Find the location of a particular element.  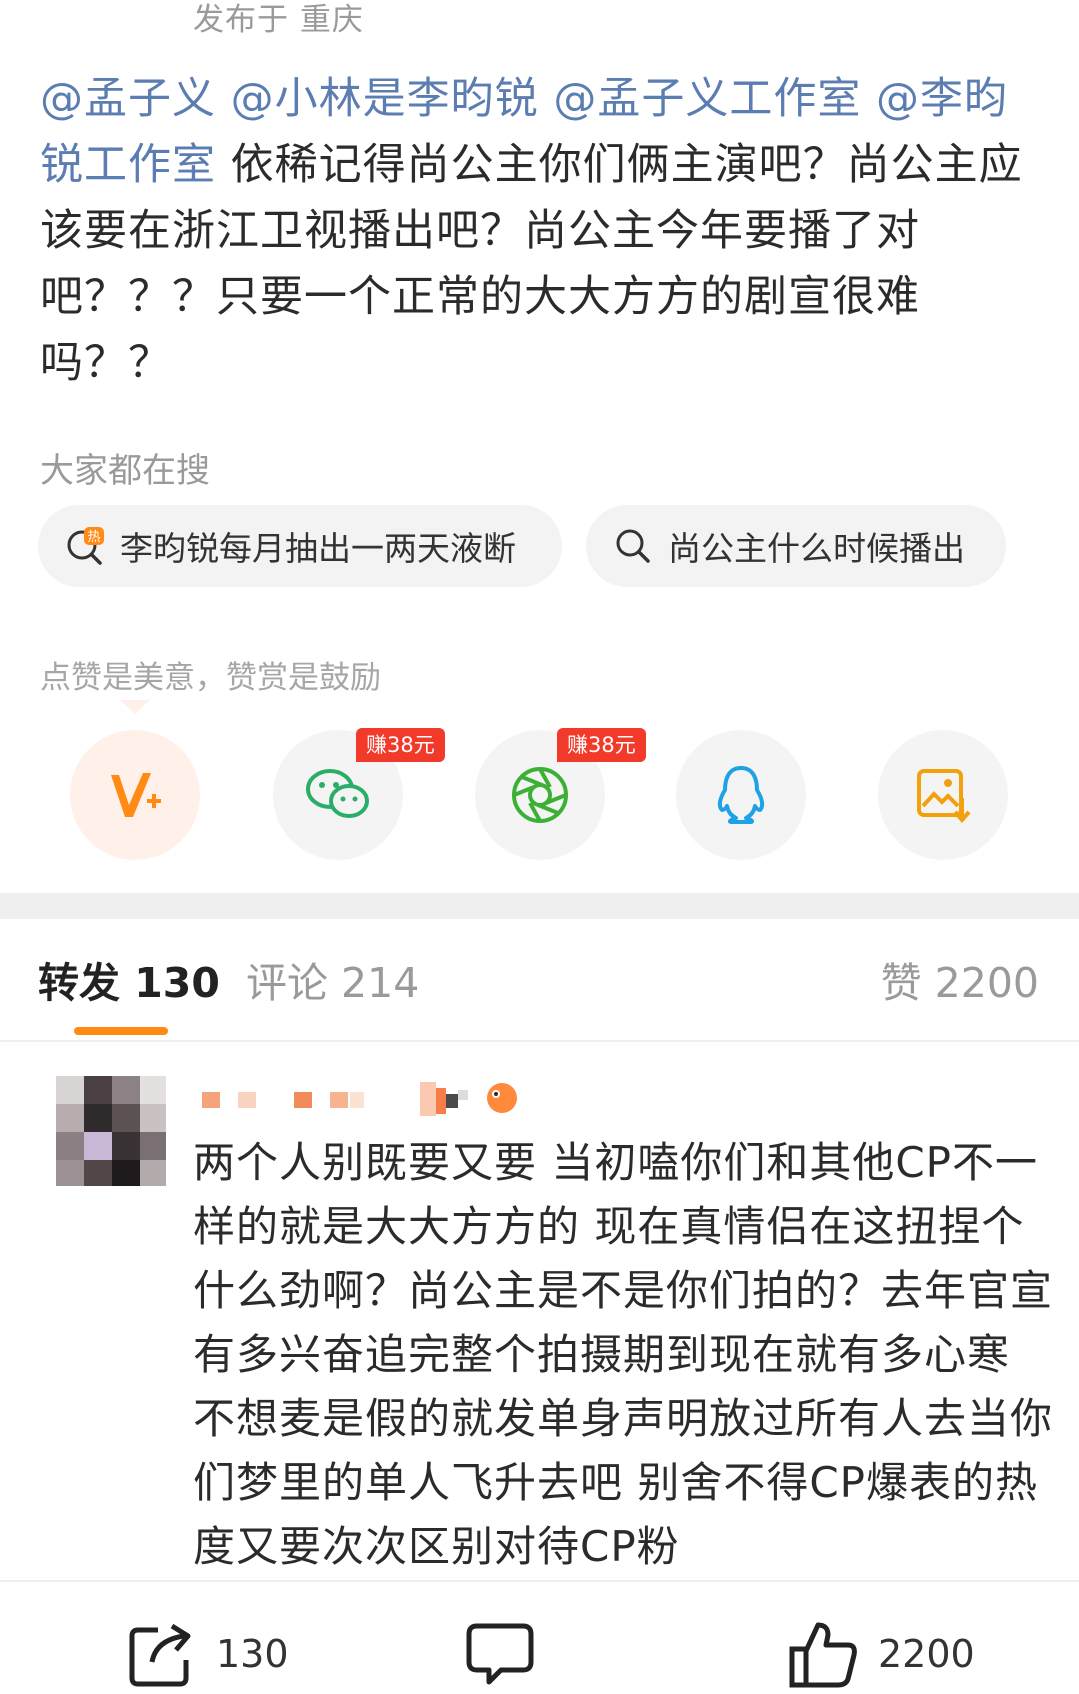

moments-icon is located at coordinates (540, 795).